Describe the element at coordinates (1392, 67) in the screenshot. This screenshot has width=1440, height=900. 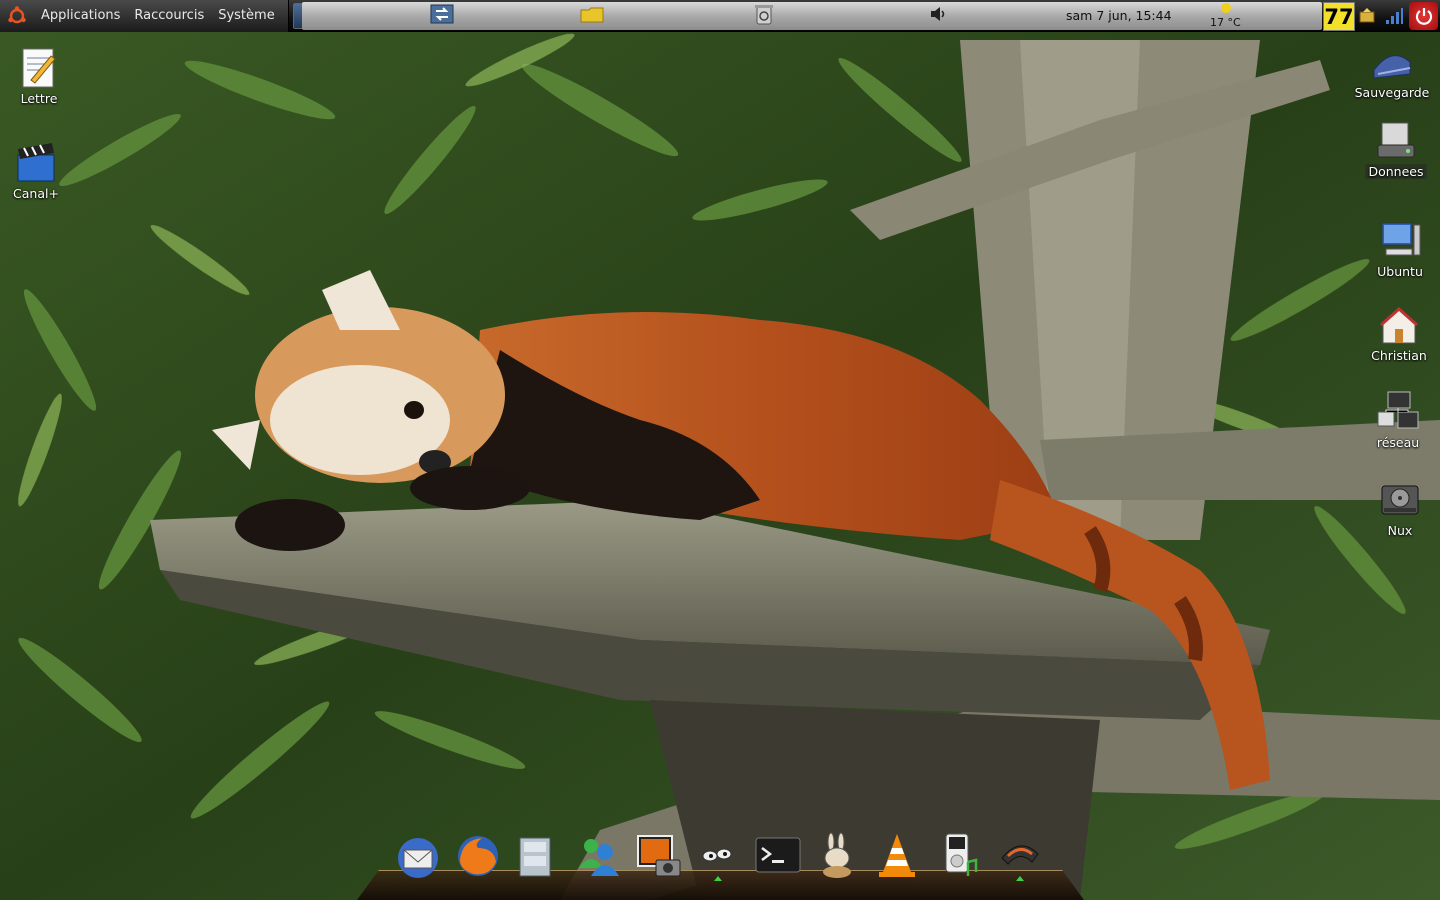
I see `backup-drive-icon` at that location.